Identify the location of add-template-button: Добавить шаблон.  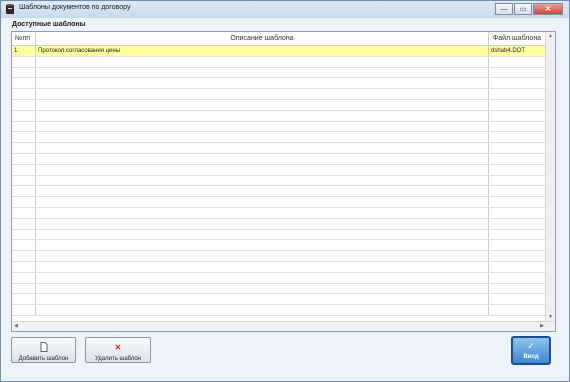
(43, 350).